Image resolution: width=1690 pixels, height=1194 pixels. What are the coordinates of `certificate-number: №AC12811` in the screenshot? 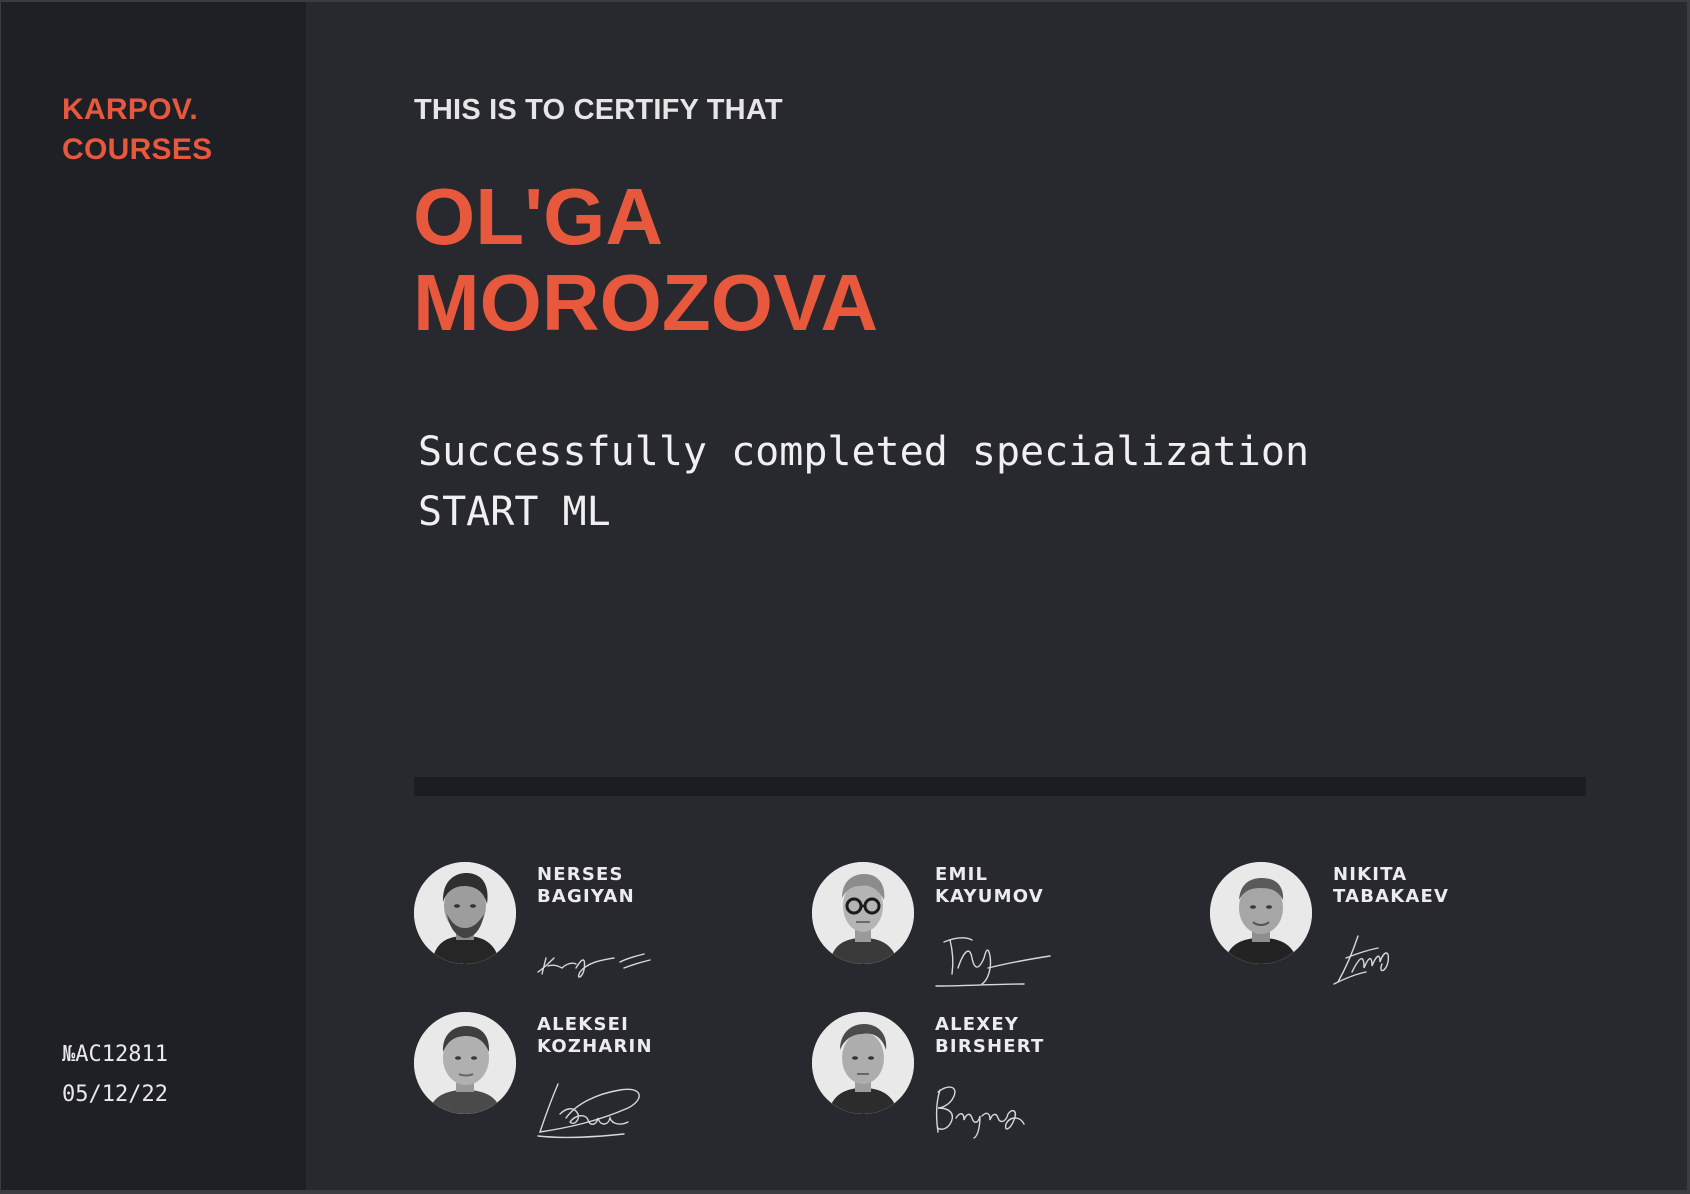 It's located at (115, 1054).